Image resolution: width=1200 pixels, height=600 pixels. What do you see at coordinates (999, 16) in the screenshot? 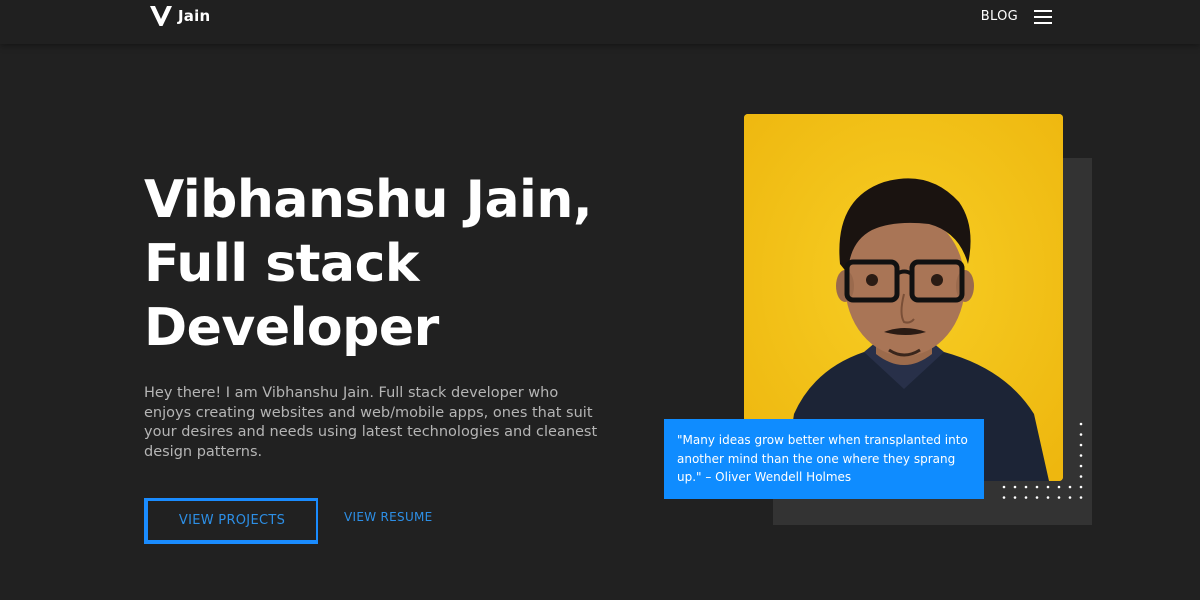
I see `blog-link: BLOG` at bounding box center [999, 16].